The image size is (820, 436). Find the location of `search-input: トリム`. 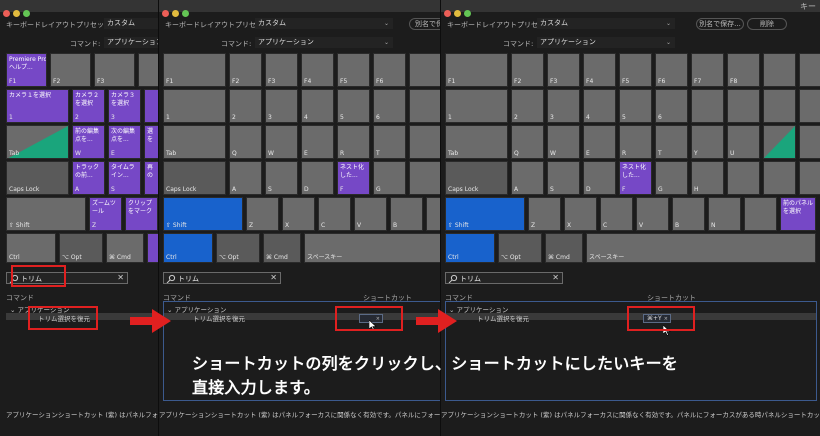

search-input: トリム is located at coordinates (188, 279).